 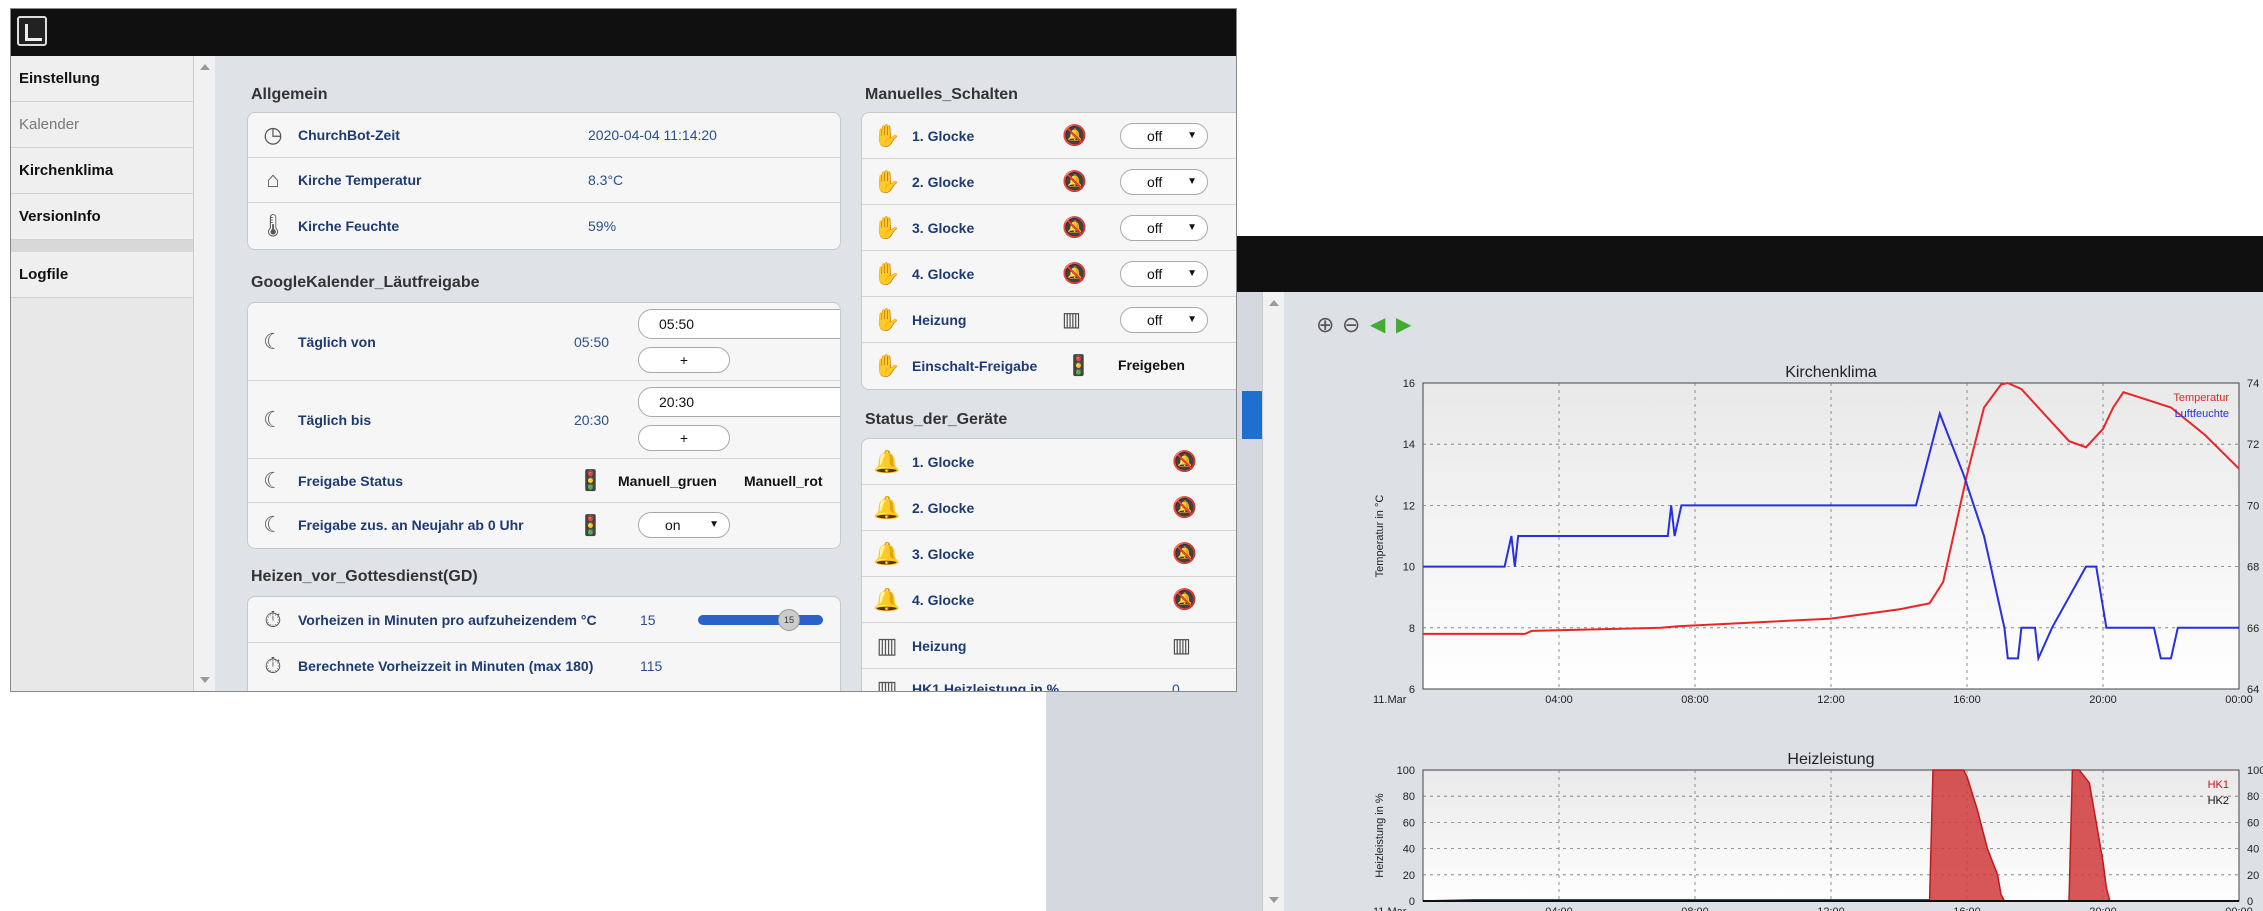 I want to click on y2-tick-label: 70, so click(x=2253, y=506).